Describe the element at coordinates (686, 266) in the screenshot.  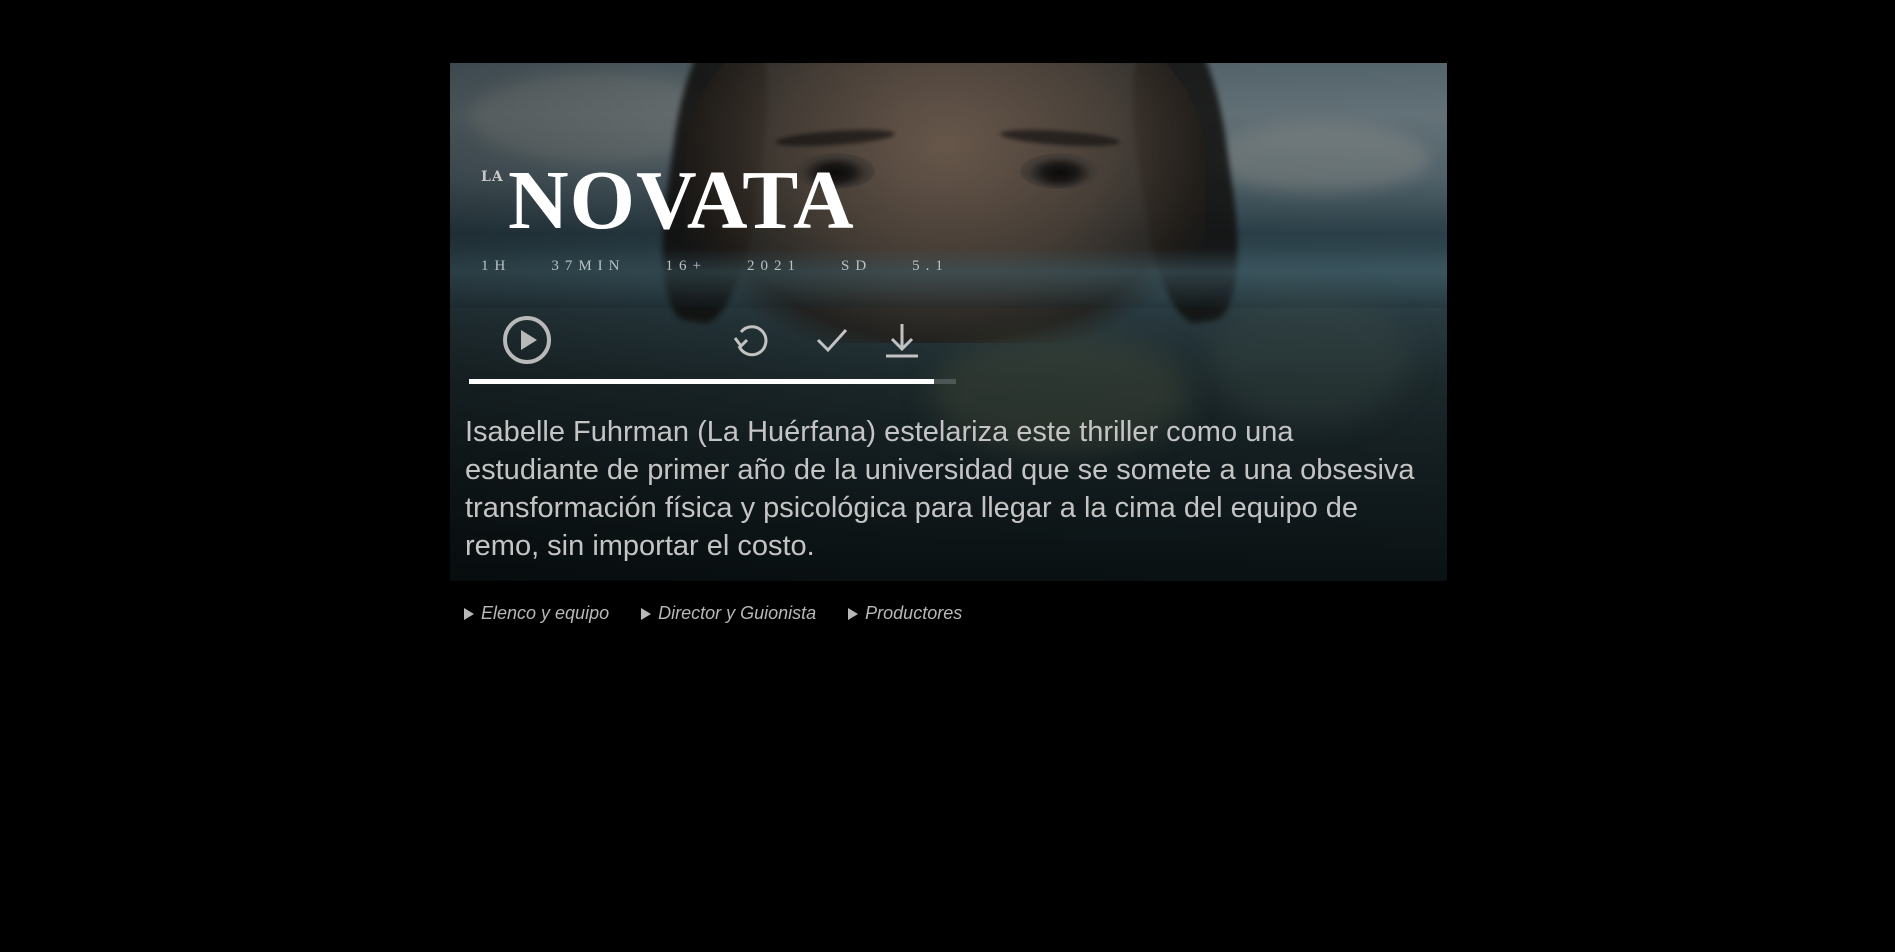
I see `meta-rating: 16+` at that location.